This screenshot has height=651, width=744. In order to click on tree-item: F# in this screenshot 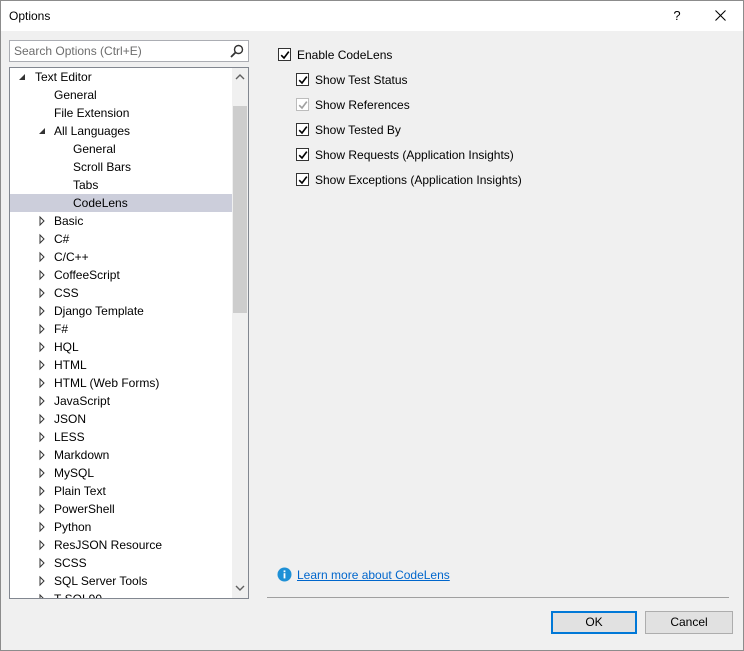, I will do `click(121, 329)`.